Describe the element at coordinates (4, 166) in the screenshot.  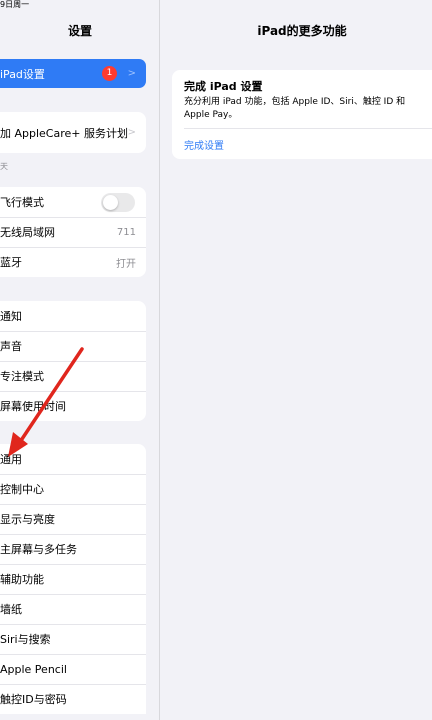
I see `section-label: 天` at that location.